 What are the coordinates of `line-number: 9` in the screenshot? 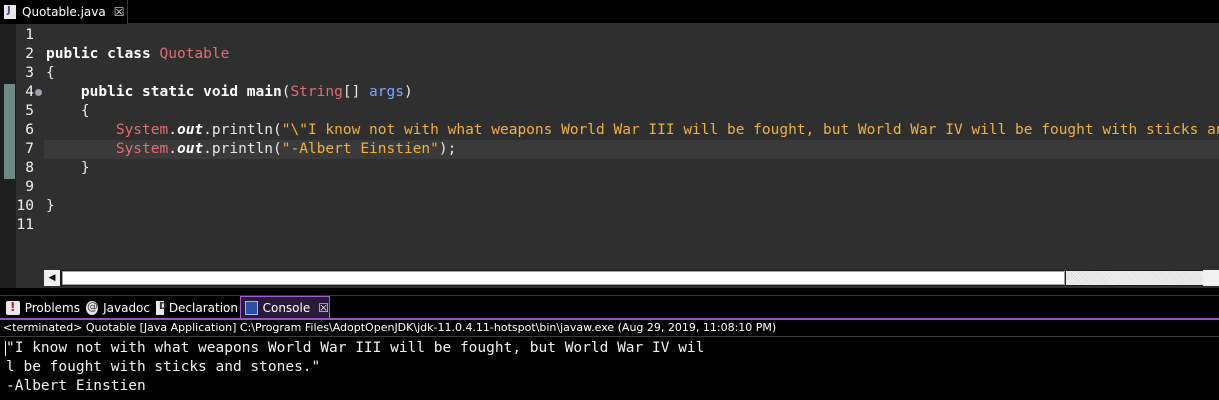 It's located at (29, 187).